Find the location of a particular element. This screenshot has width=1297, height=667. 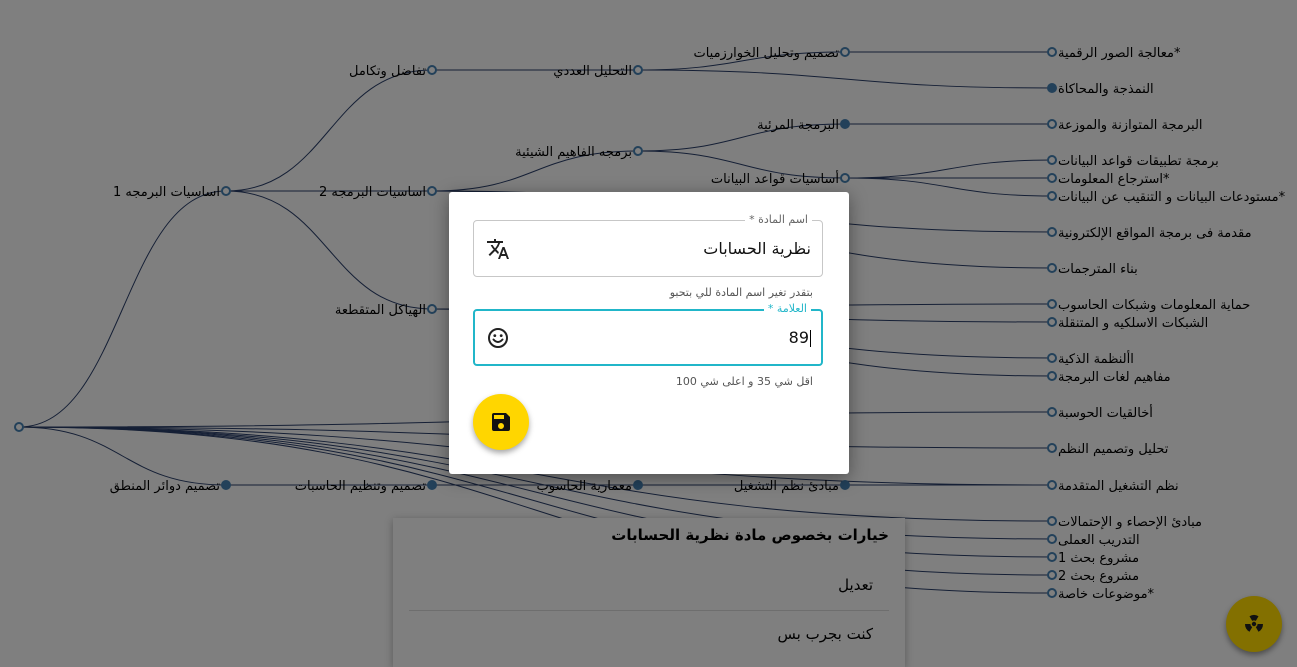

grade-value-text: 89 is located at coordinates (798, 337).